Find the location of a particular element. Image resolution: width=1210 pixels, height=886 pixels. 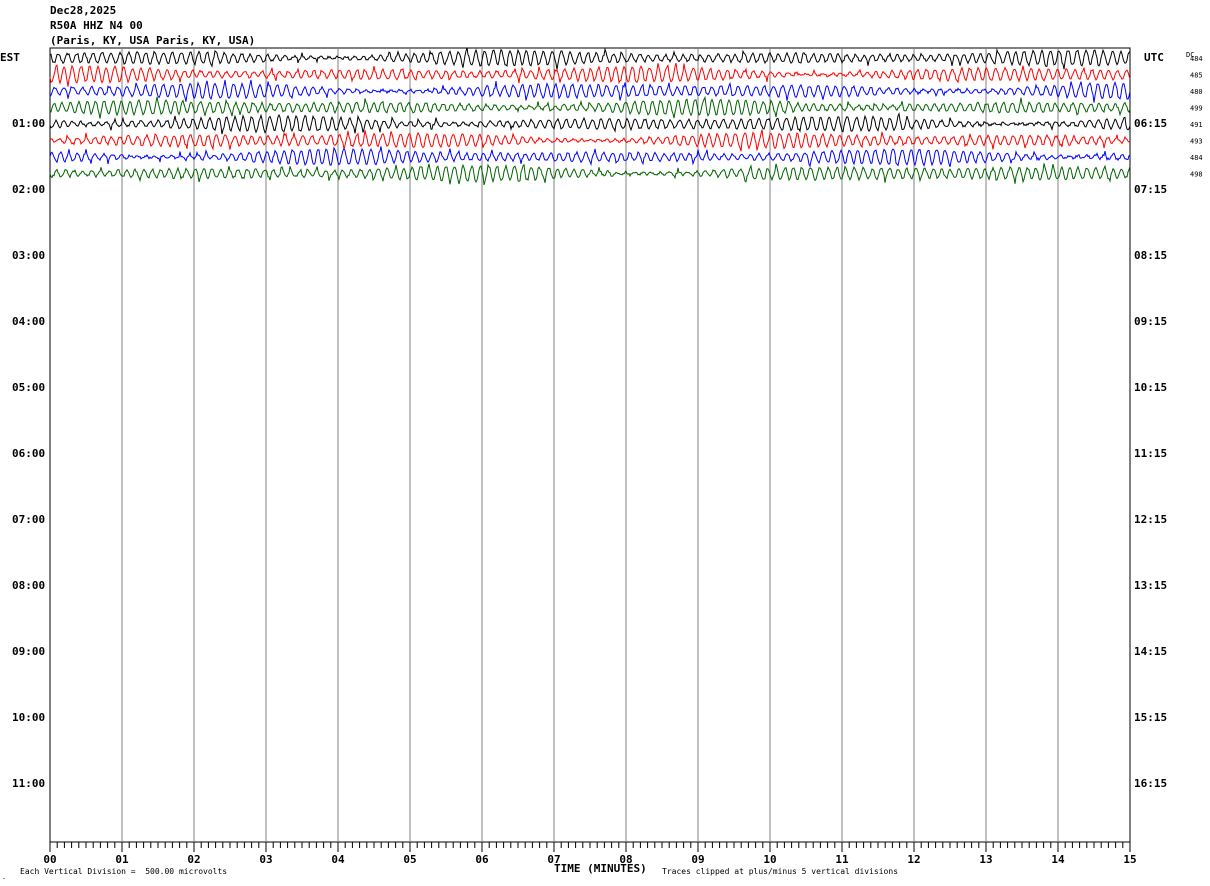

hour-label-utc: 16:15 is located at coordinates (1150, 783).